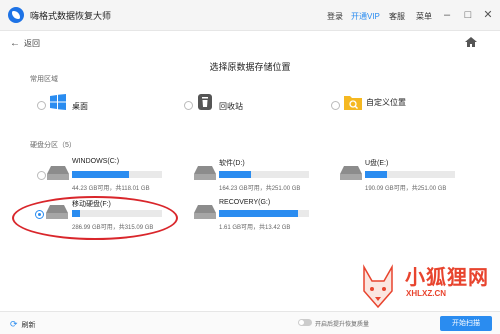 The height and width of the screenshot is (334, 500). What do you see at coordinates (353, 103) in the screenshot?
I see `folder-search-icon` at bounding box center [353, 103].